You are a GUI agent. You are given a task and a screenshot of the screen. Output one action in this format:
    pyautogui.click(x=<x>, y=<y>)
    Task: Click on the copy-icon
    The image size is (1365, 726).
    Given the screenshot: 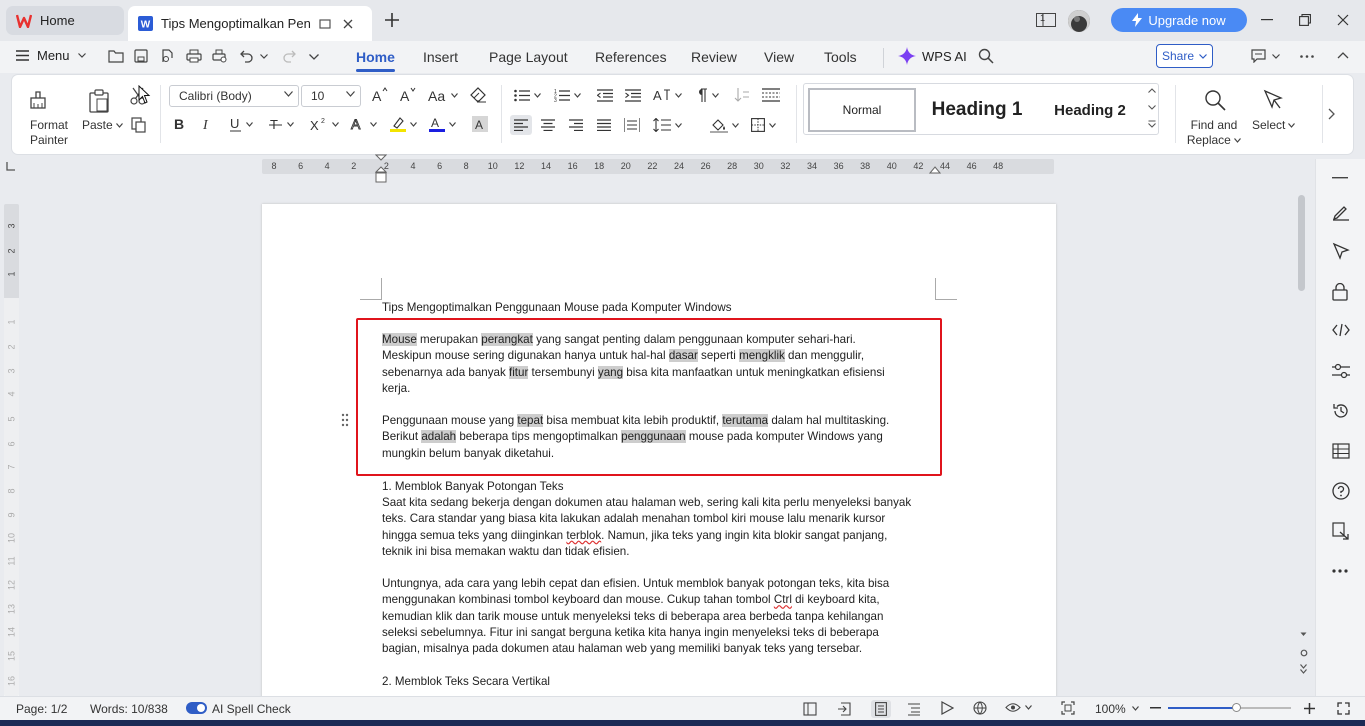 What is the action you would take?
    pyautogui.click(x=139, y=125)
    